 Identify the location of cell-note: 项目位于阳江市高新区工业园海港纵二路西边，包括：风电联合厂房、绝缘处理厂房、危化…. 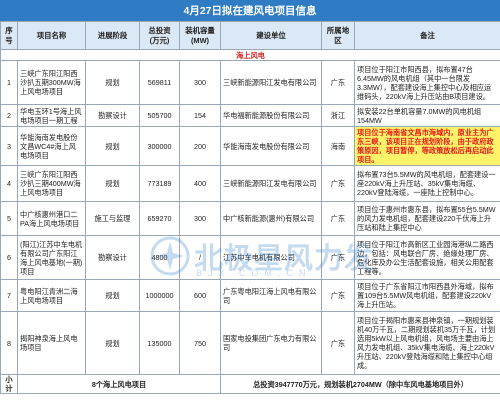
(427, 257).